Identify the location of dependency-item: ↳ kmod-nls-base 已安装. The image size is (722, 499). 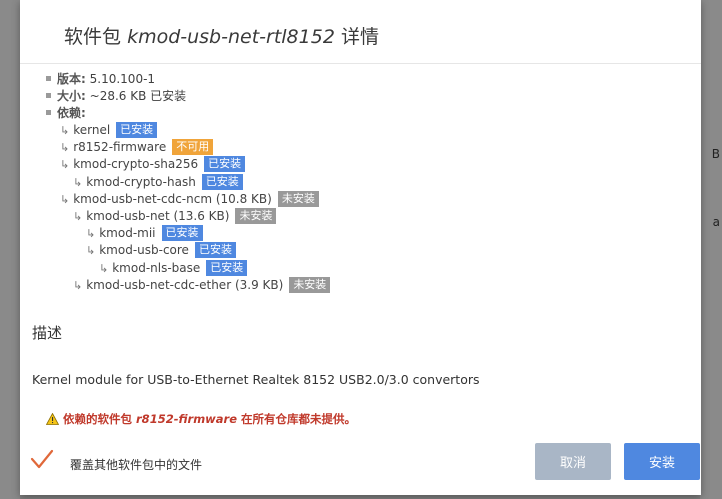
(173, 268).